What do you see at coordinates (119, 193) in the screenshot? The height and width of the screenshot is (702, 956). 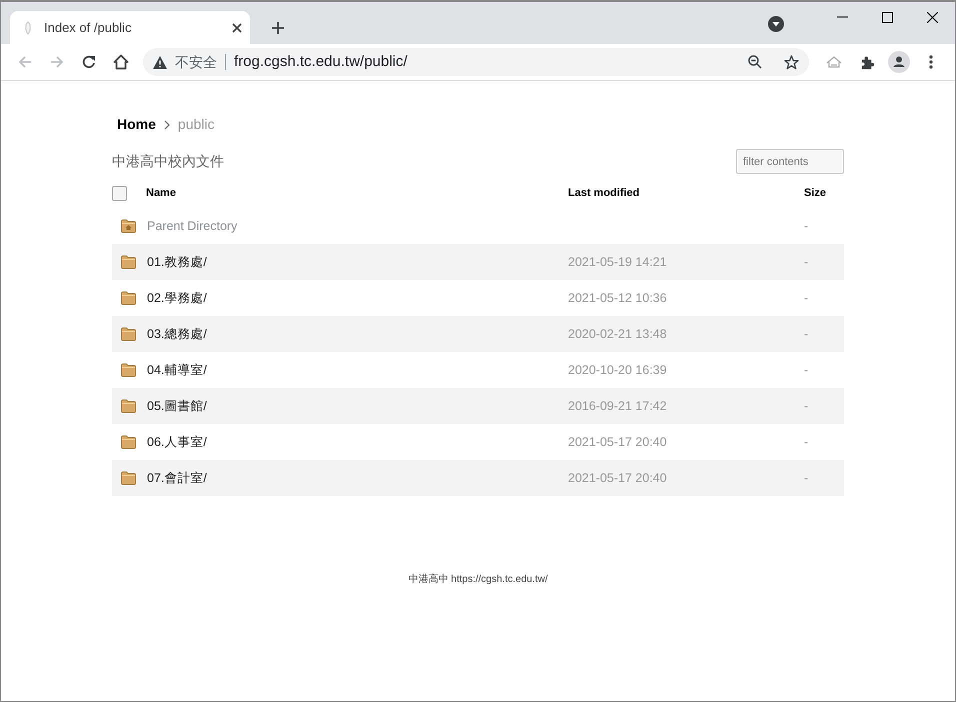 I see `select-all-checkbox` at bounding box center [119, 193].